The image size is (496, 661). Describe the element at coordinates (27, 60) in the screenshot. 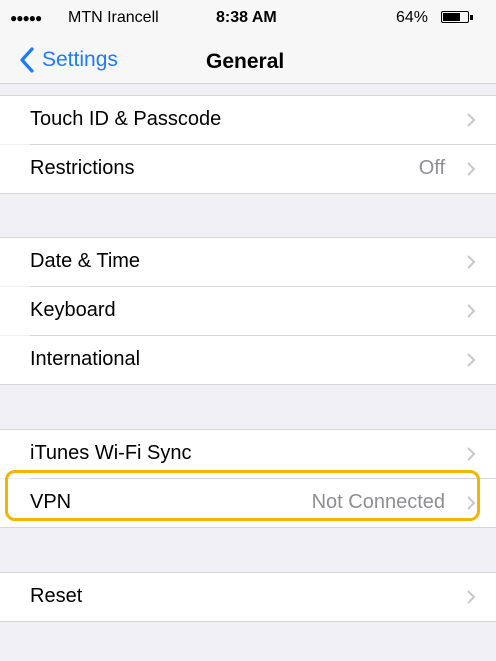

I see `chevron-left-icon` at that location.